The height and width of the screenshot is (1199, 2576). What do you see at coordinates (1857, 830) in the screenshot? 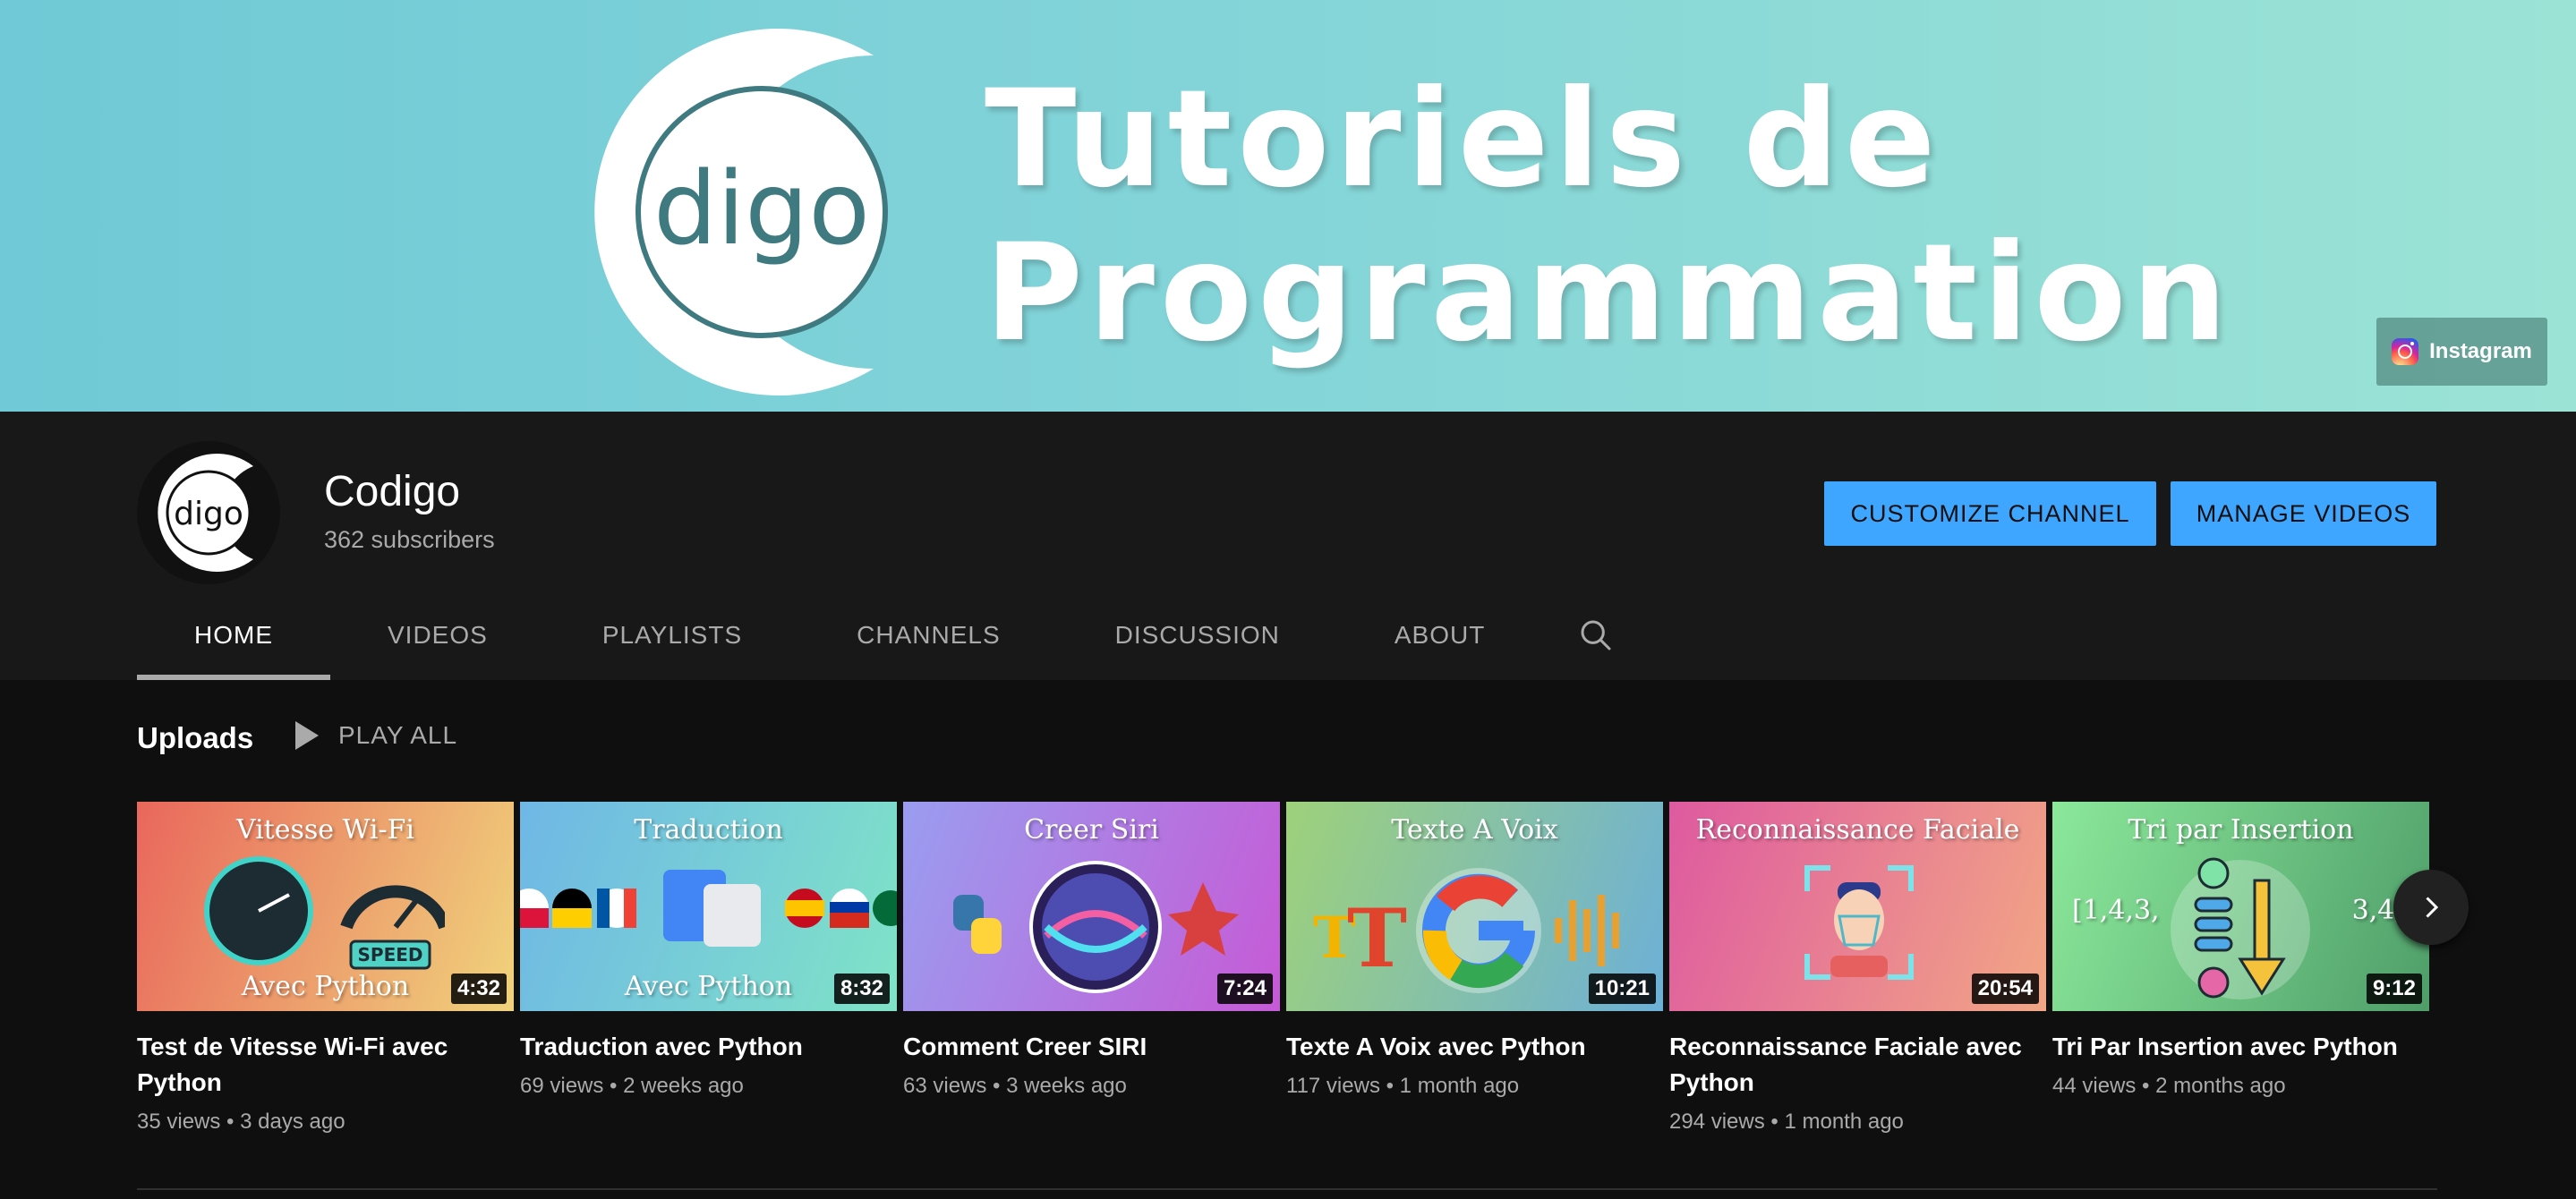
I see `thumbnail-title: Reconnaissance Faciale` at bounding box center [1857, 830].